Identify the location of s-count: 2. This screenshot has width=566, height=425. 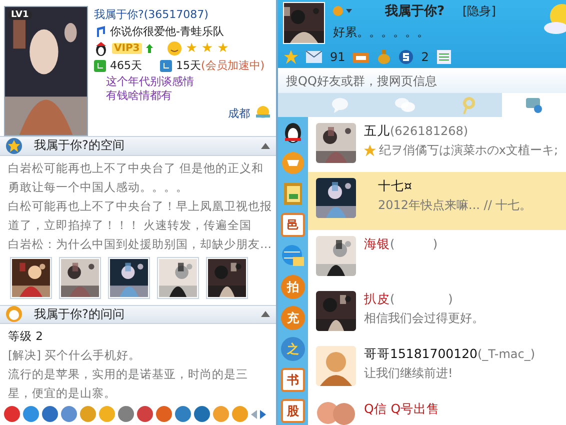
(425, 57).